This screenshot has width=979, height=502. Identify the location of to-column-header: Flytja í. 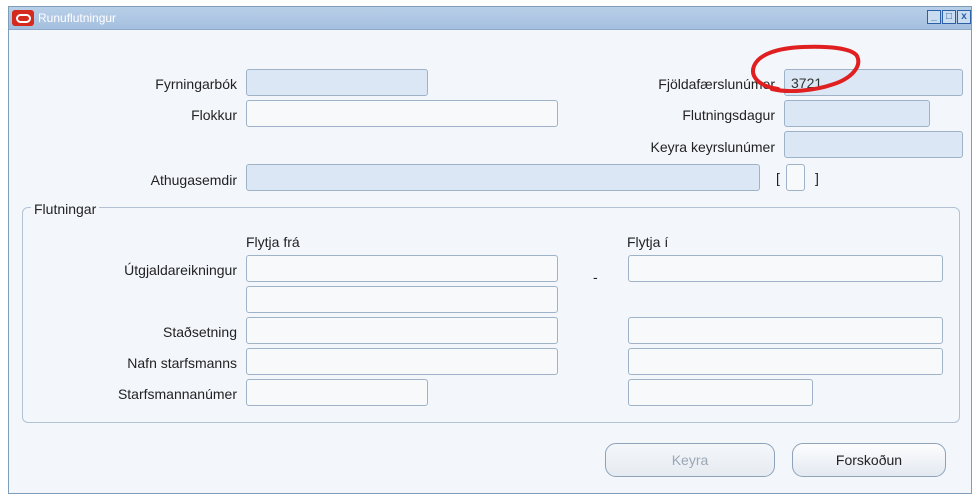
(648, 242).